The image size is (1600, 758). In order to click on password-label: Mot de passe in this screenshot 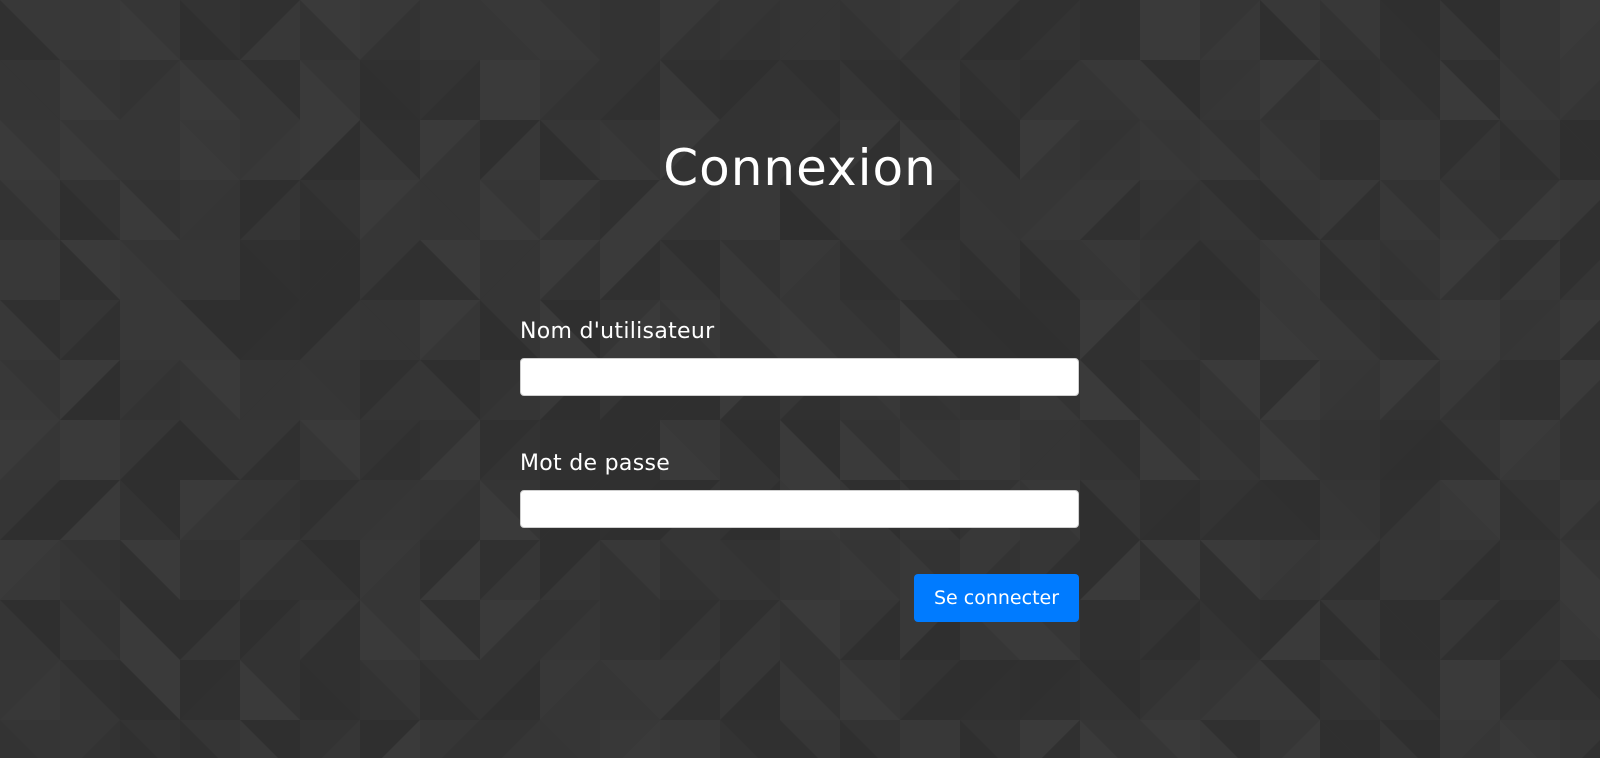, I will do `click(595, 463)`.